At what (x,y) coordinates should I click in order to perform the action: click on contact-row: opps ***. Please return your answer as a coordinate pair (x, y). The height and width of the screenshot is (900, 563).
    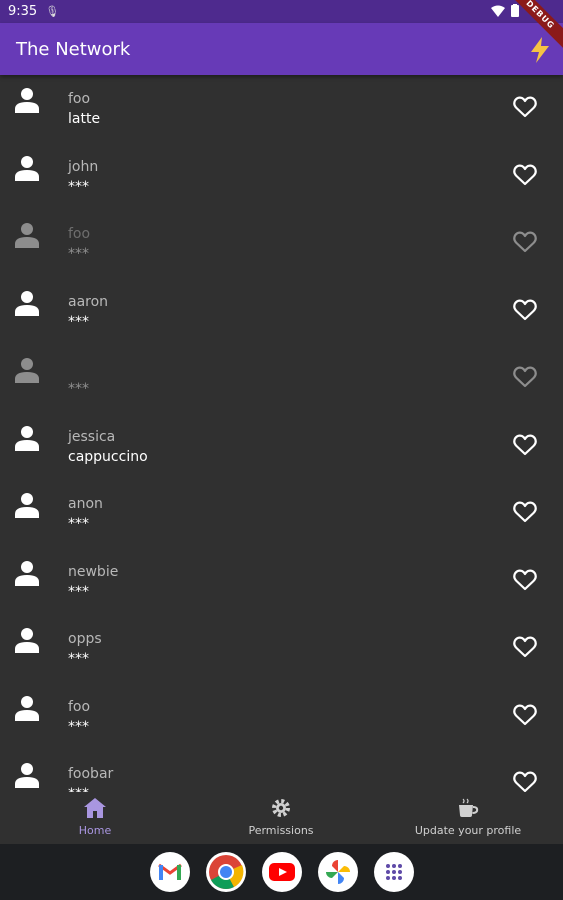
    Looking at the image, I should click on (281, 649).